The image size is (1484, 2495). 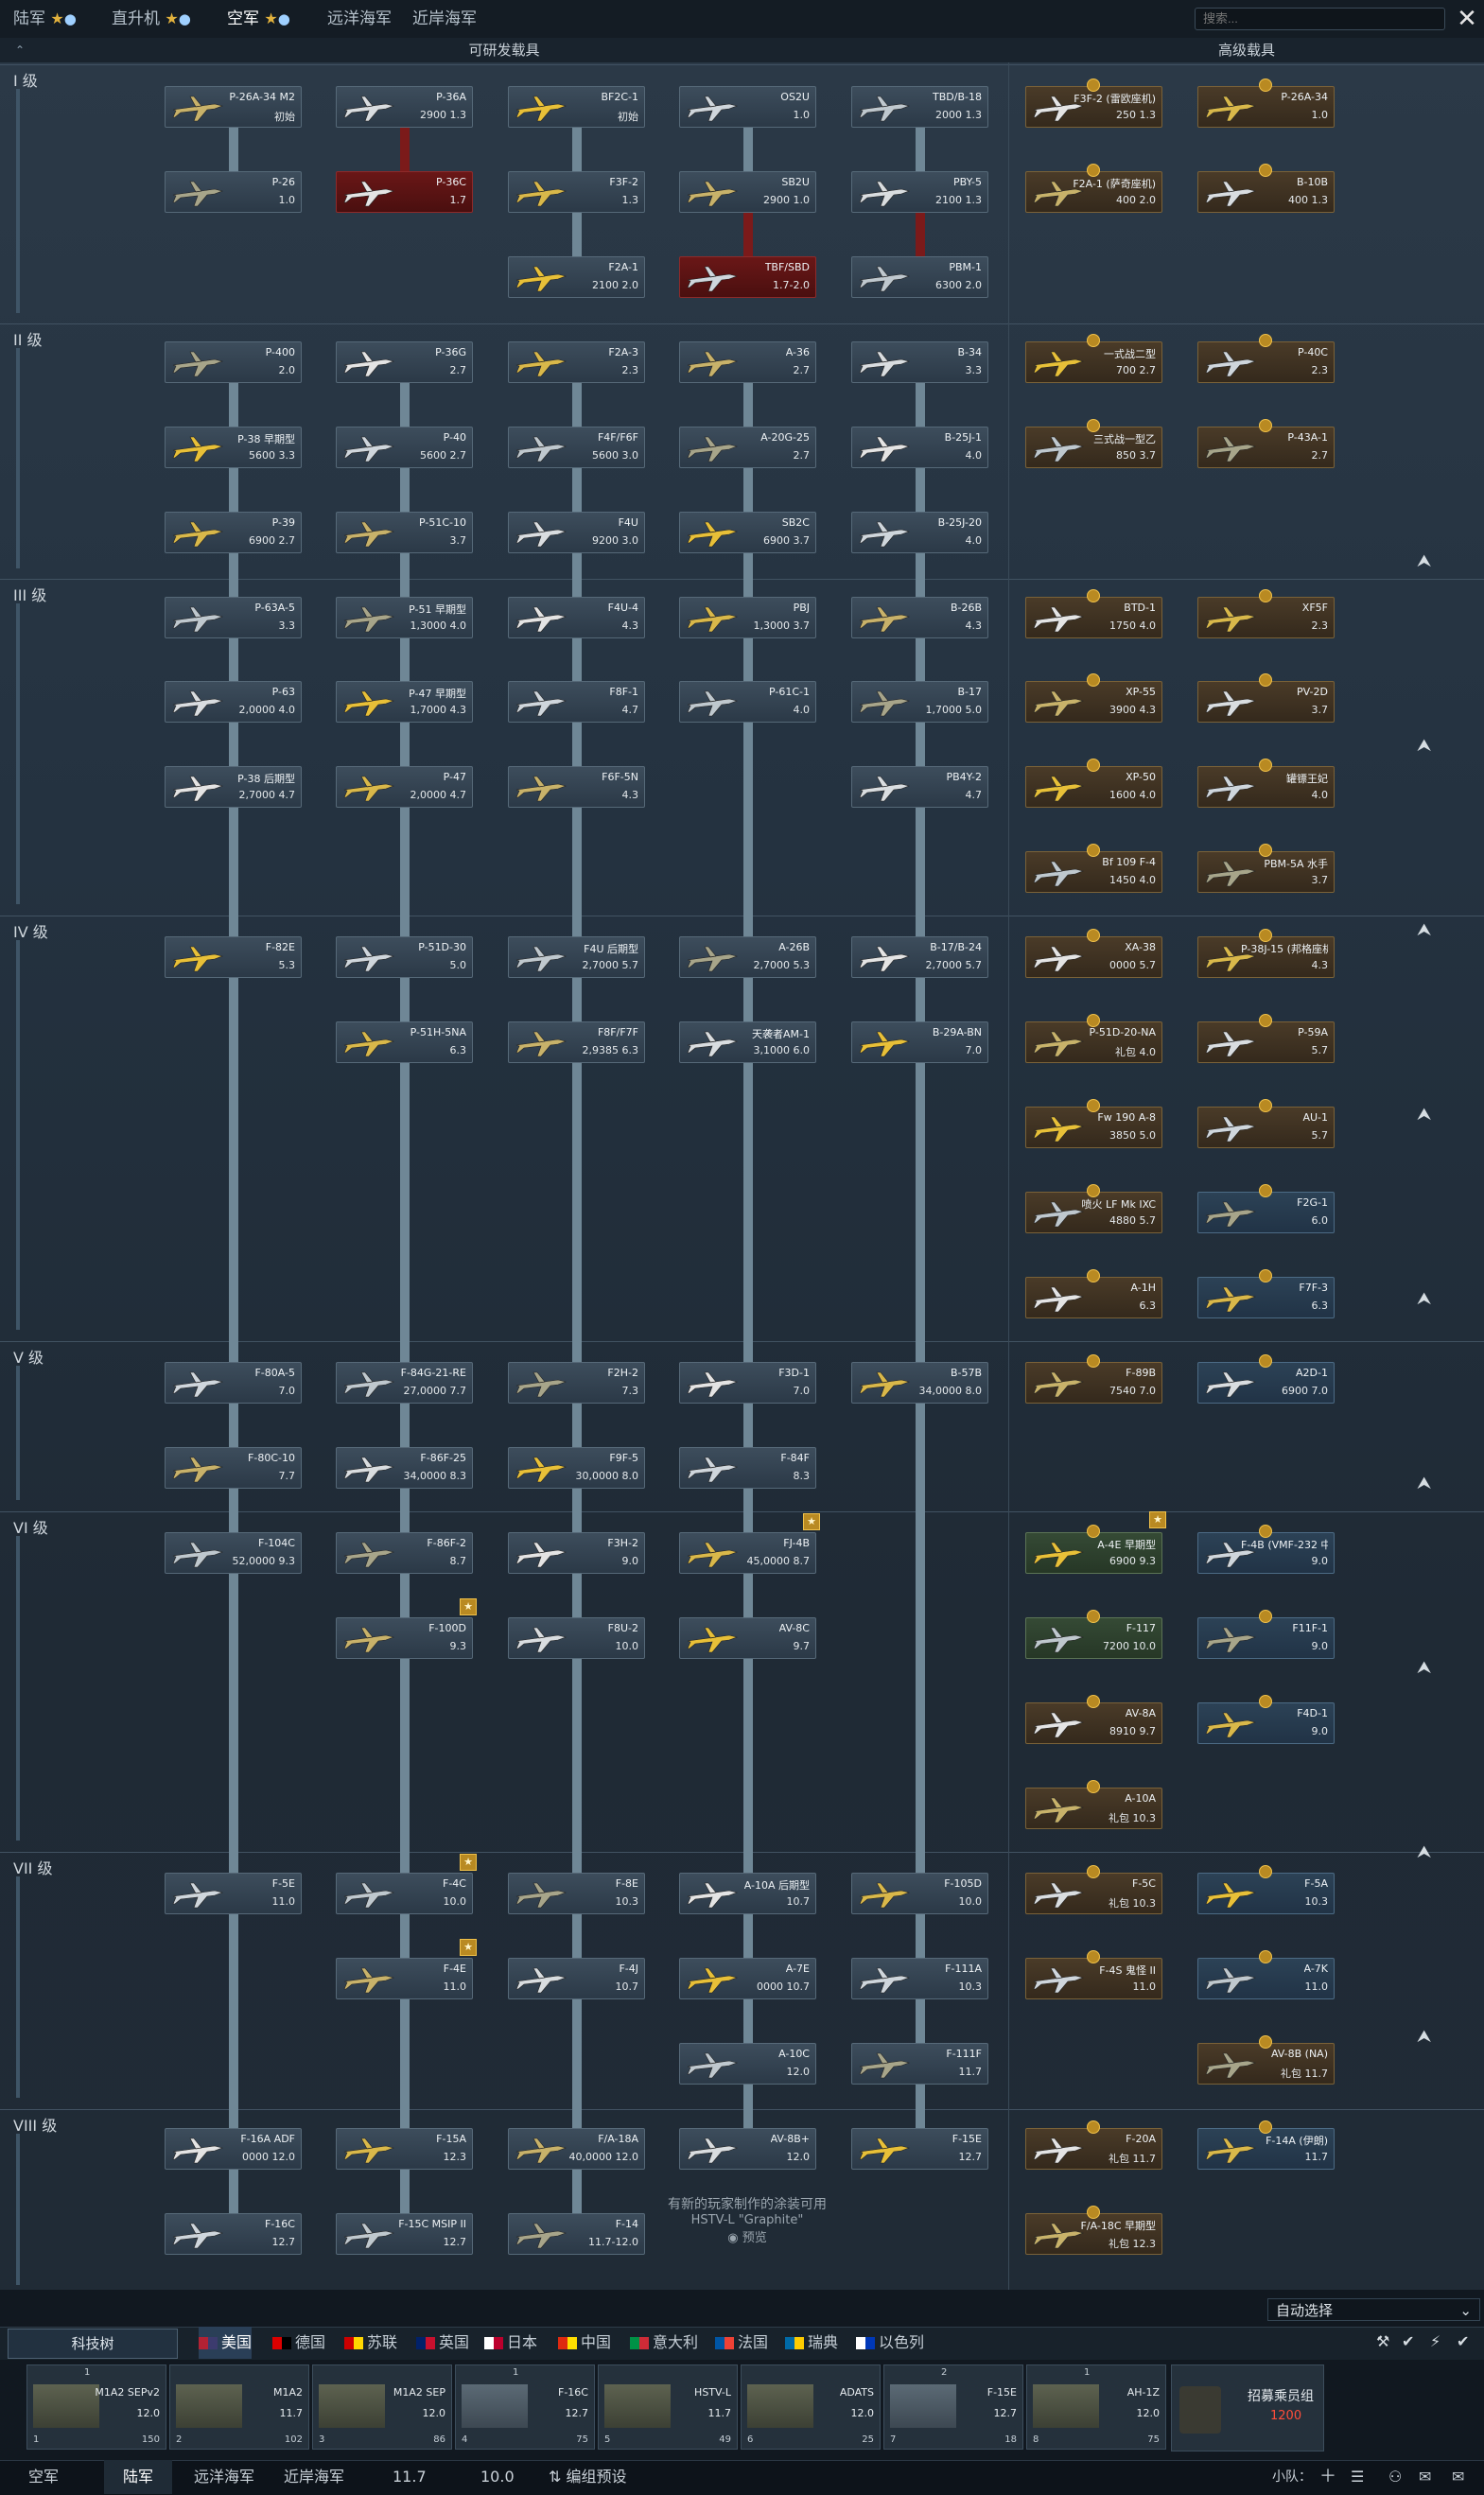 I want to click on vehicle-card: P-47 2,0000 4.7, so click(x=405, y=787).